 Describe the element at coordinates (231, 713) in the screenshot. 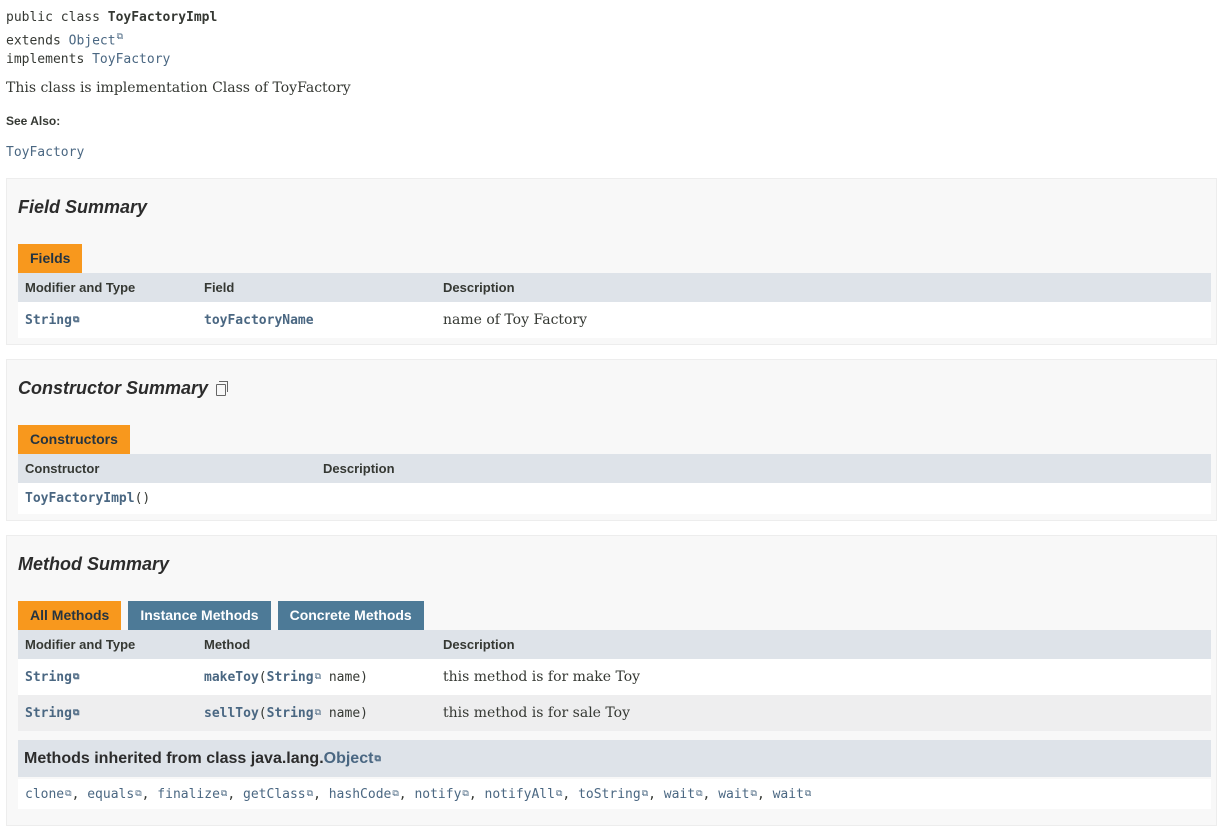

I see `selltoy-method-link: sellToy` at that location.